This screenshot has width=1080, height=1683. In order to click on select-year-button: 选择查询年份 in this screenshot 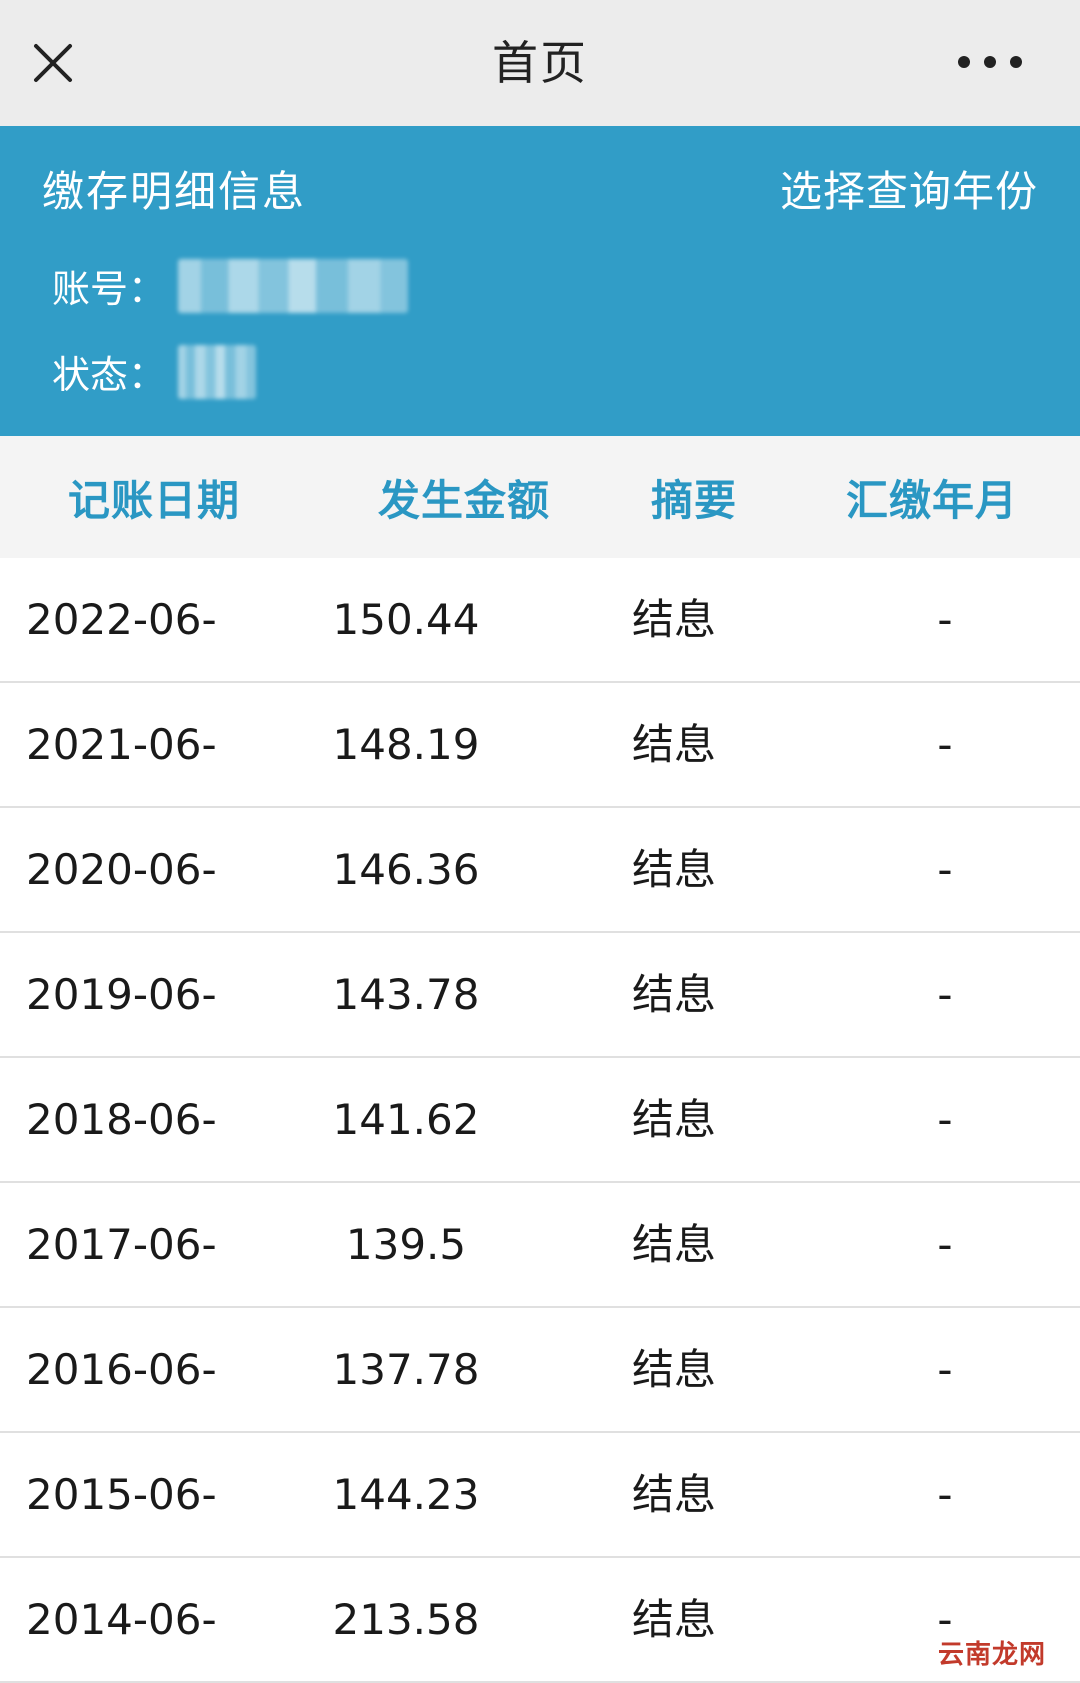, I will do `click(909, 188)`.